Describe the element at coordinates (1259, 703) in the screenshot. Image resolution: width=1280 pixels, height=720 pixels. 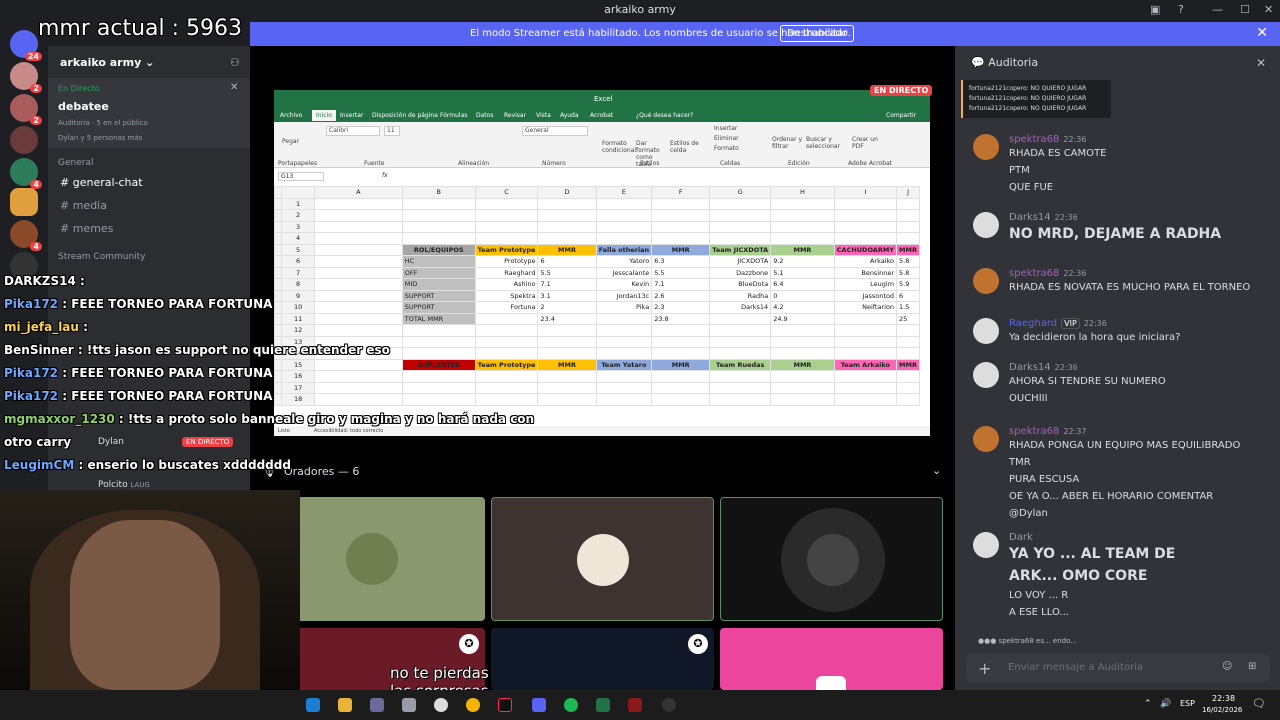
I see `notification-icon: 🗨` at that location.